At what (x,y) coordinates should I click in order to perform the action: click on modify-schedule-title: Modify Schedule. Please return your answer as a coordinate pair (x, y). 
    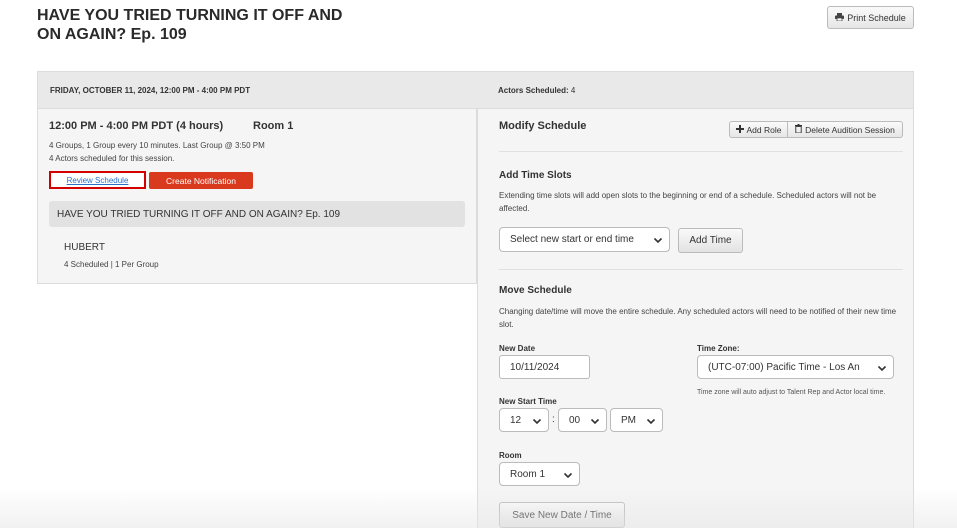
    Looking at the image, I should click on (543, 126).